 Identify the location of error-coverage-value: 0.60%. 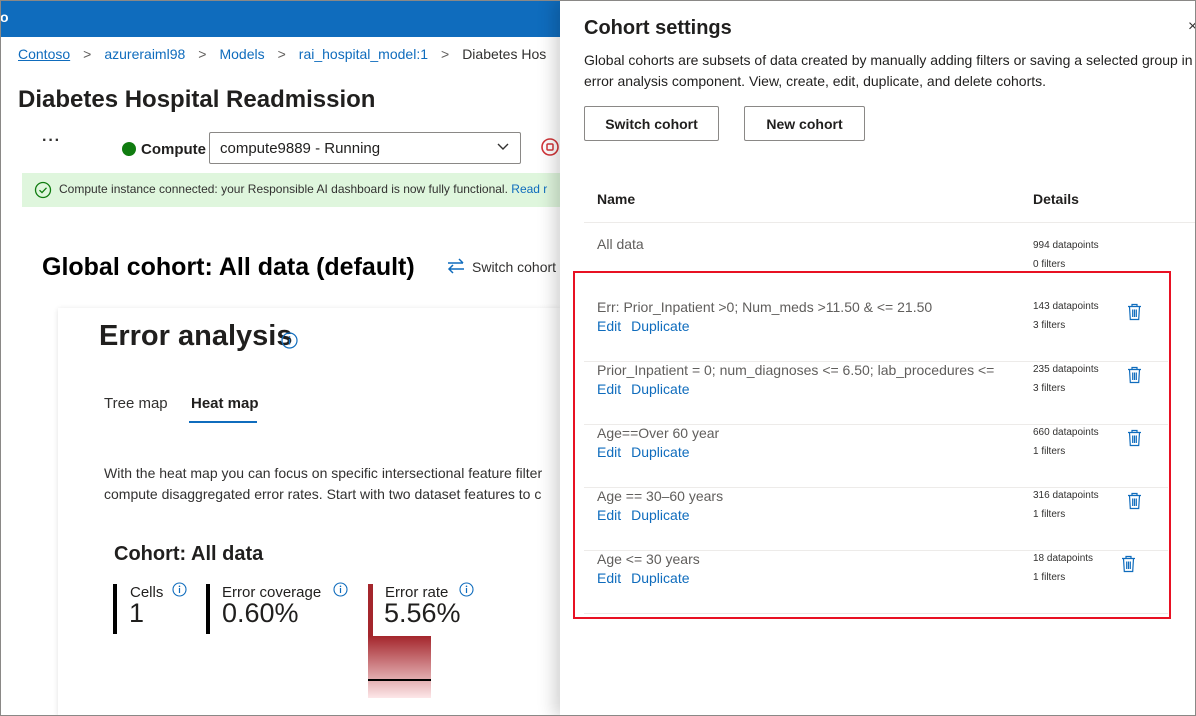
(260, 613).